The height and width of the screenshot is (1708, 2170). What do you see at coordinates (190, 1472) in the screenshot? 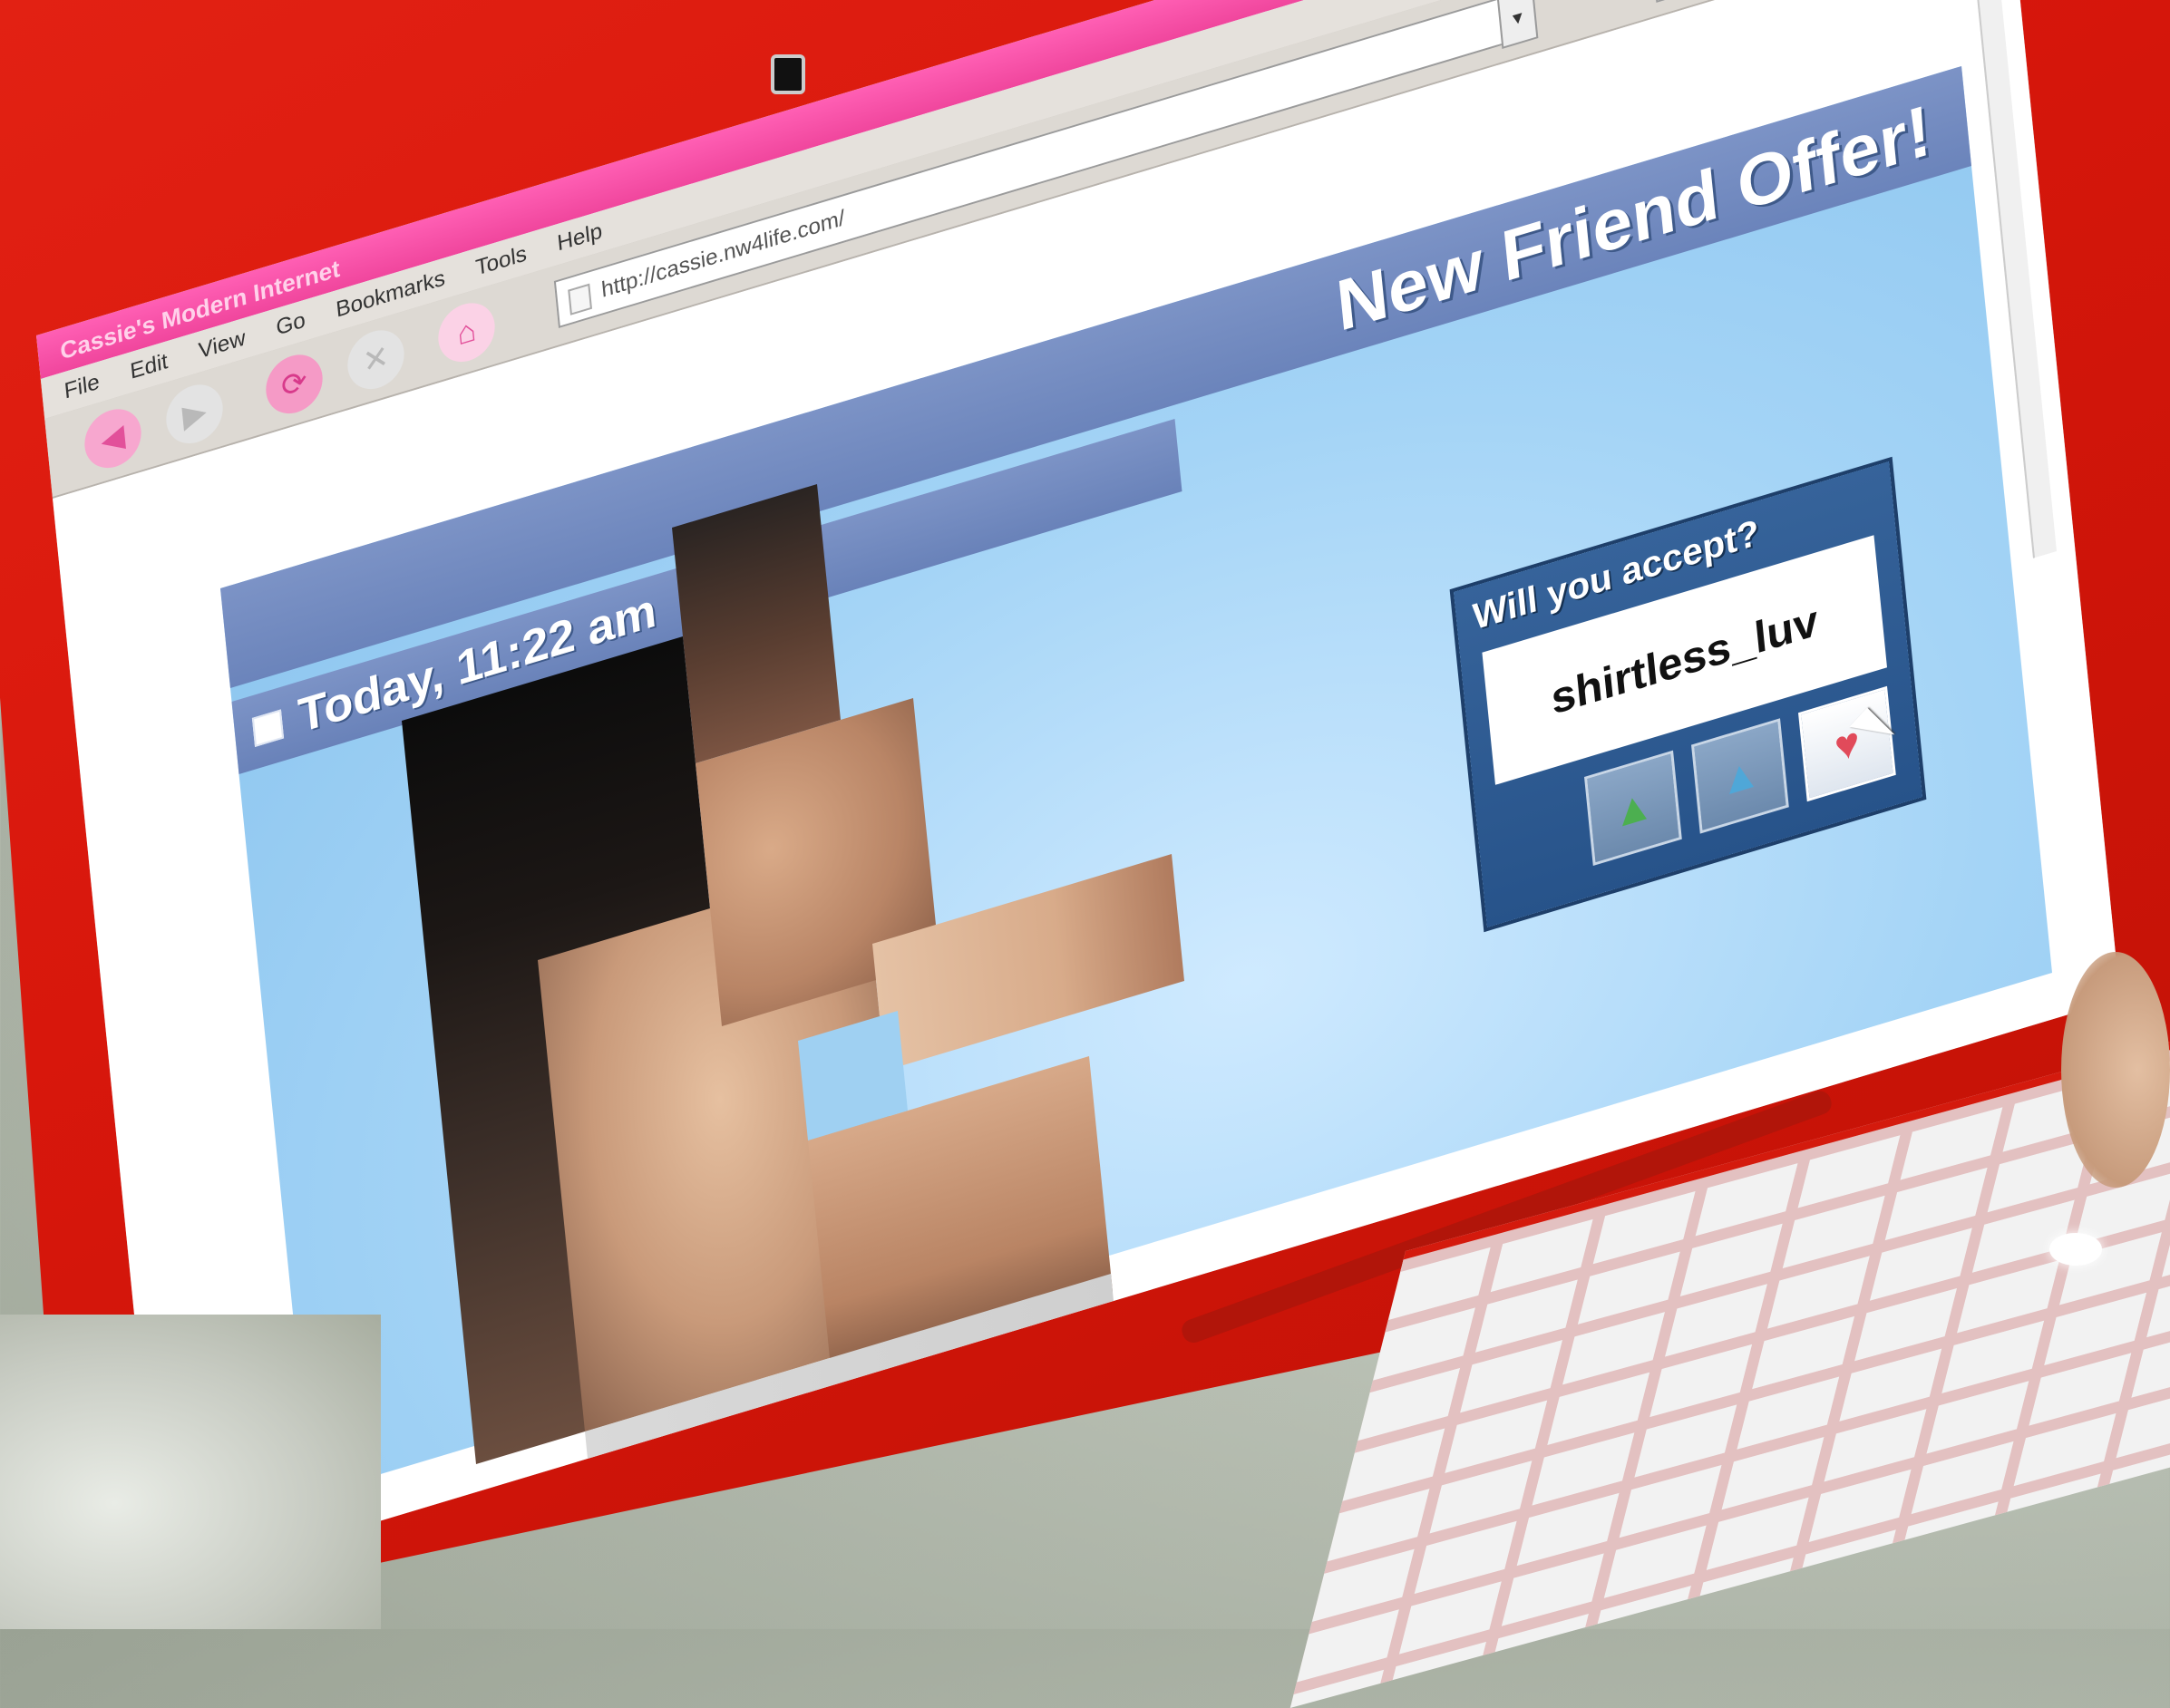
I see `background-cushion` at bounding box center [190, 1472].